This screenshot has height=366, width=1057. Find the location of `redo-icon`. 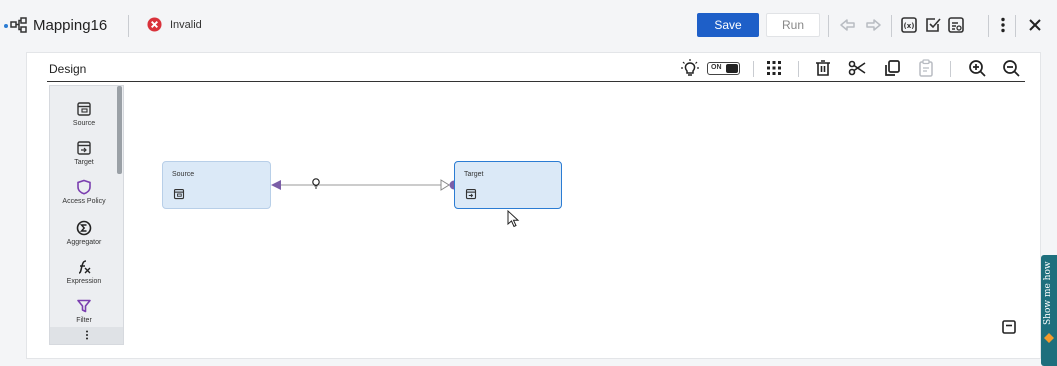

redo-icon is located at coordinates (873, 25).